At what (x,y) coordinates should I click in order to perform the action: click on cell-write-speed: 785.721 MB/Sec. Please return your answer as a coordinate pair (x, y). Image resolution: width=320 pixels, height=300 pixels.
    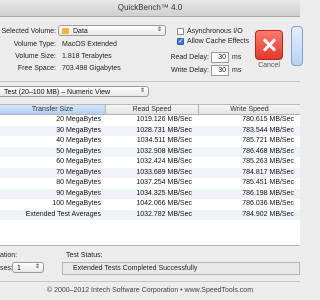
    Looking at the image, I should click on (268, 140).